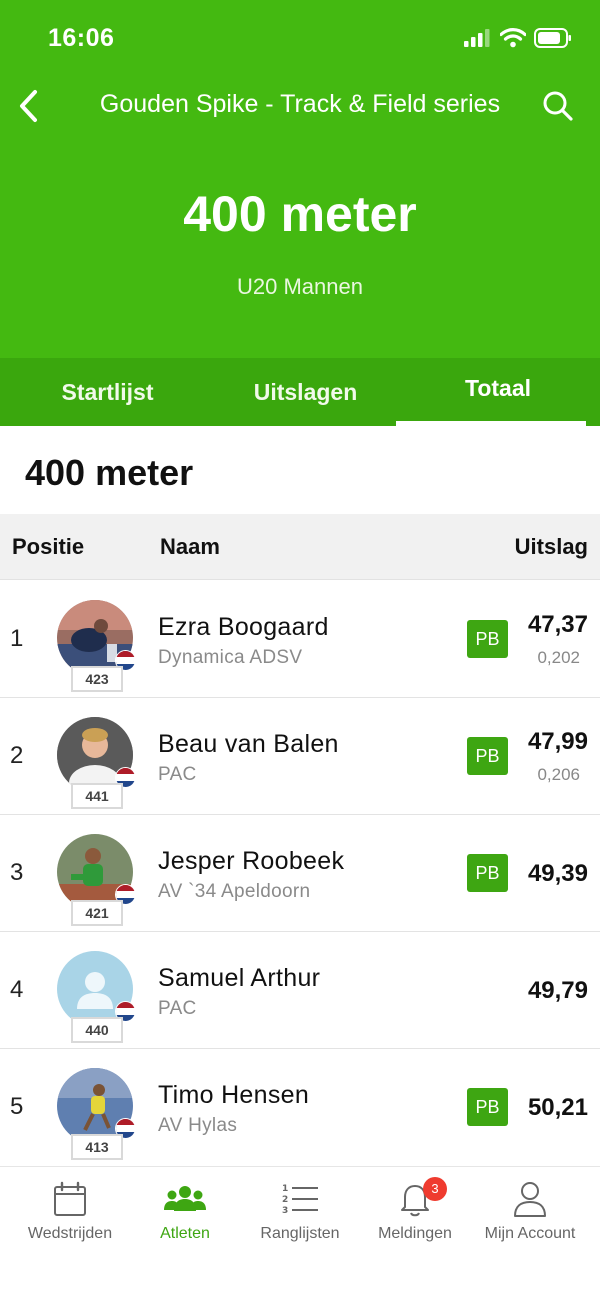  What do you see at coordinates (300, 286) in the screenshot?
I see `event-category: U20 Mannen` at bounding box center [300, 286].